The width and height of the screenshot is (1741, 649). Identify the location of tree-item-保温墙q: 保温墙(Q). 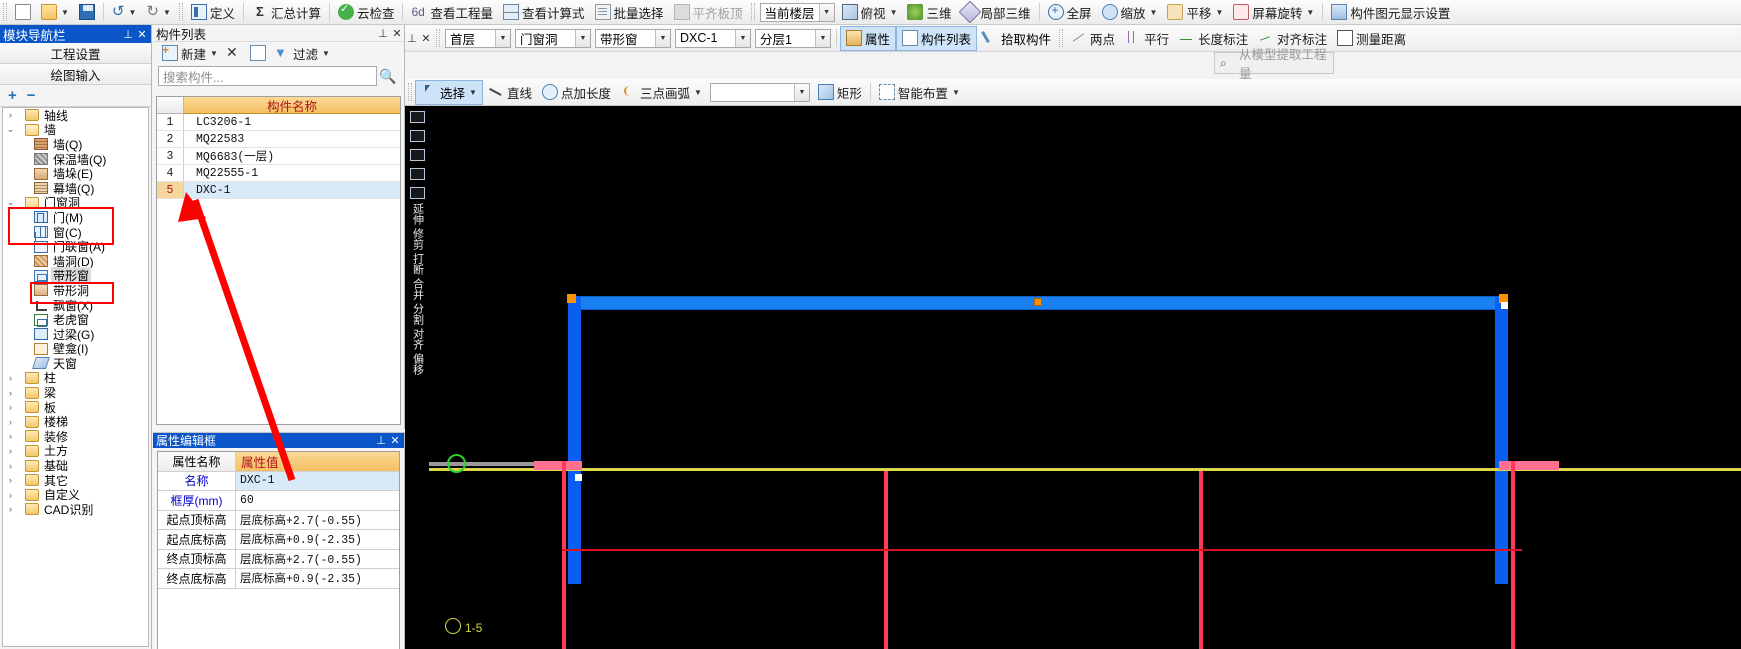
(75, 159).